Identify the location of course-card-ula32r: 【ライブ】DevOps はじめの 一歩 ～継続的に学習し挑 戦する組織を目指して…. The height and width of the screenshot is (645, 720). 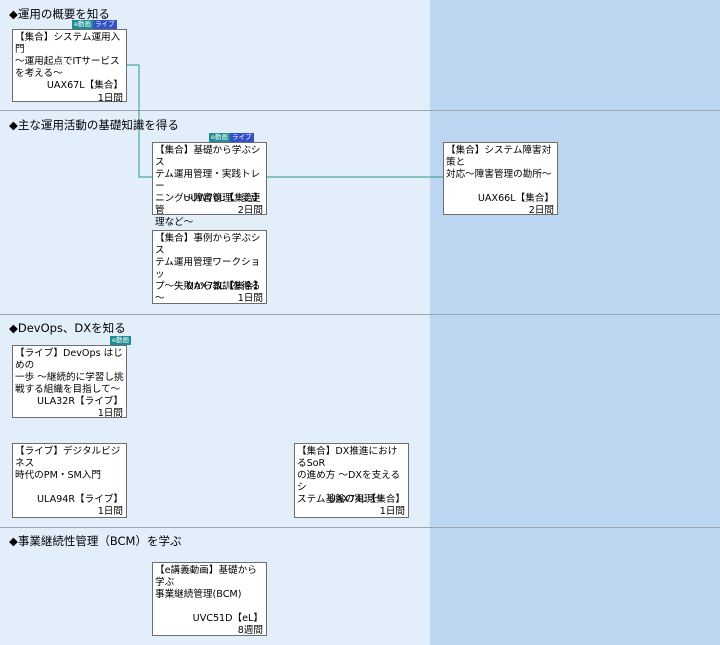
(69, 382).